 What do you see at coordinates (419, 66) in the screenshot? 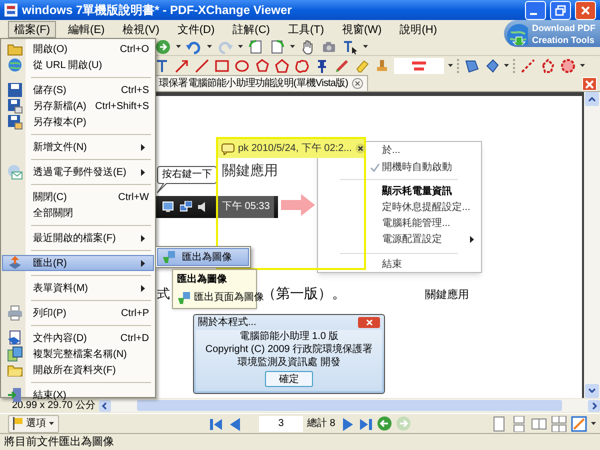
I see `stamp-preview-icon` at bounding box center [419, 66].